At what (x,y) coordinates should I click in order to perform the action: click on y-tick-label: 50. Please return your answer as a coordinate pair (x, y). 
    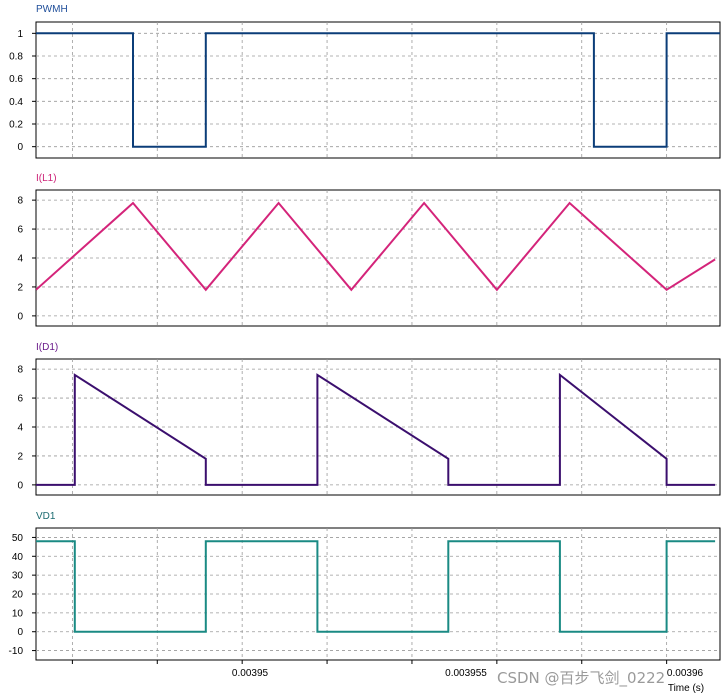
    Looking at the image, I should click on (18, 538).